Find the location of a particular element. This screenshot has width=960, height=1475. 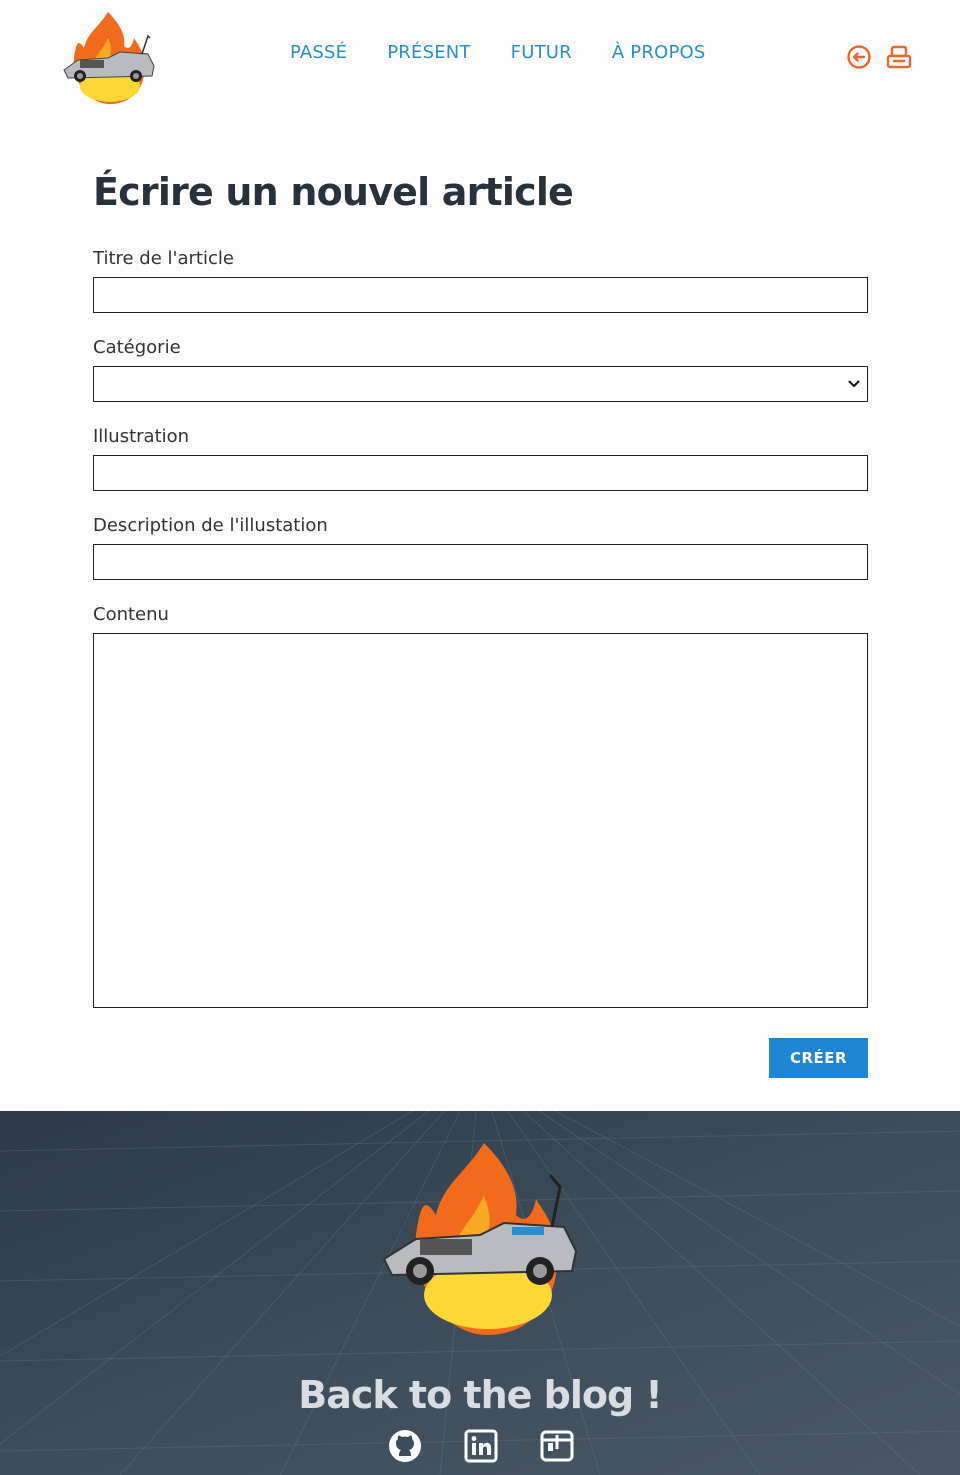

illustration-field-group: Illustration is located at coordinates (480, 458).